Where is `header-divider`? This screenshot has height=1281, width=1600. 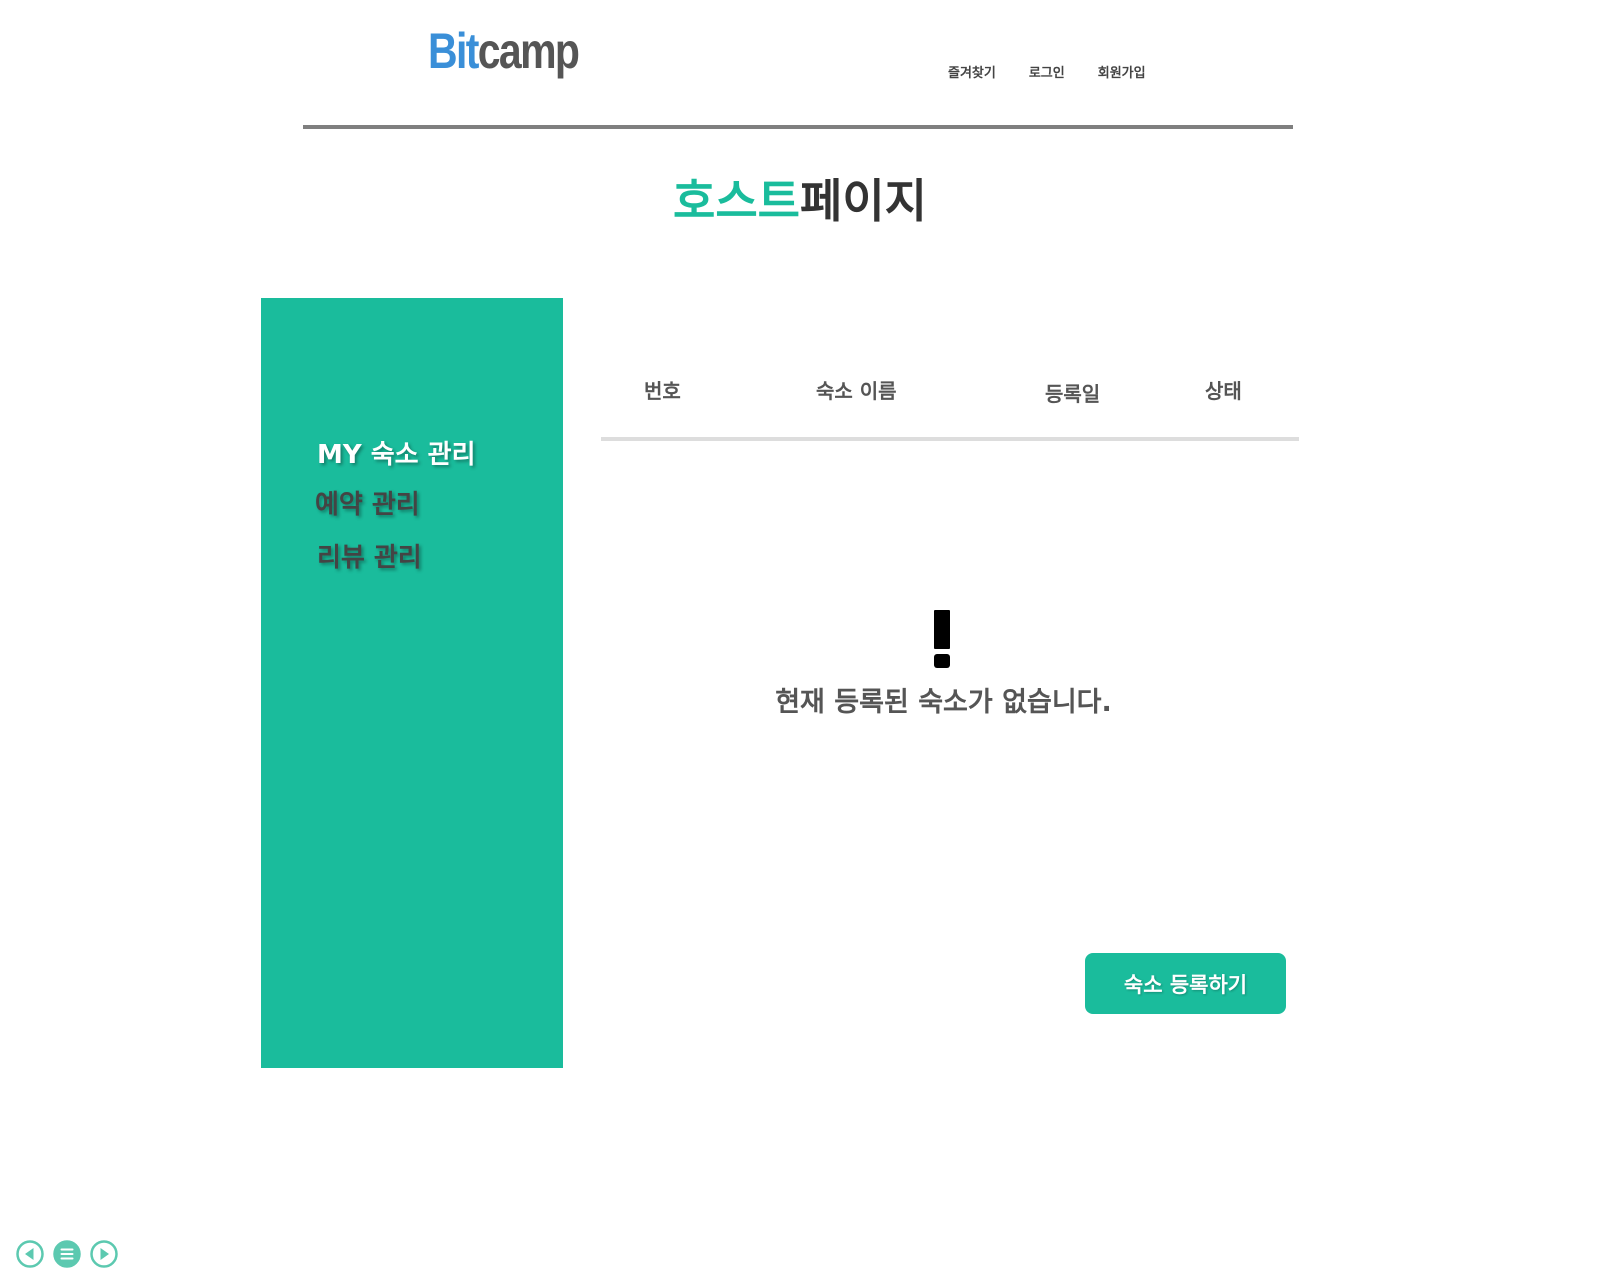 header-divider is located at coordinates (798, 127).